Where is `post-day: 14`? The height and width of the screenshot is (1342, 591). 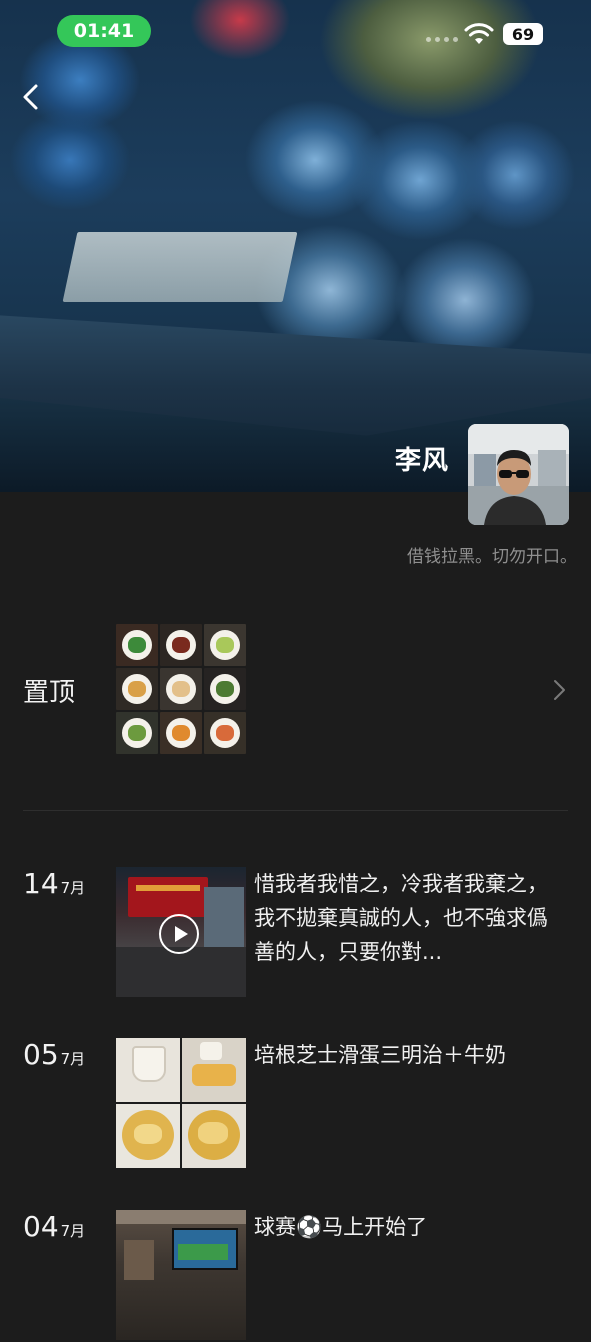
post-day: 14 is located at coordinates (41, 883).